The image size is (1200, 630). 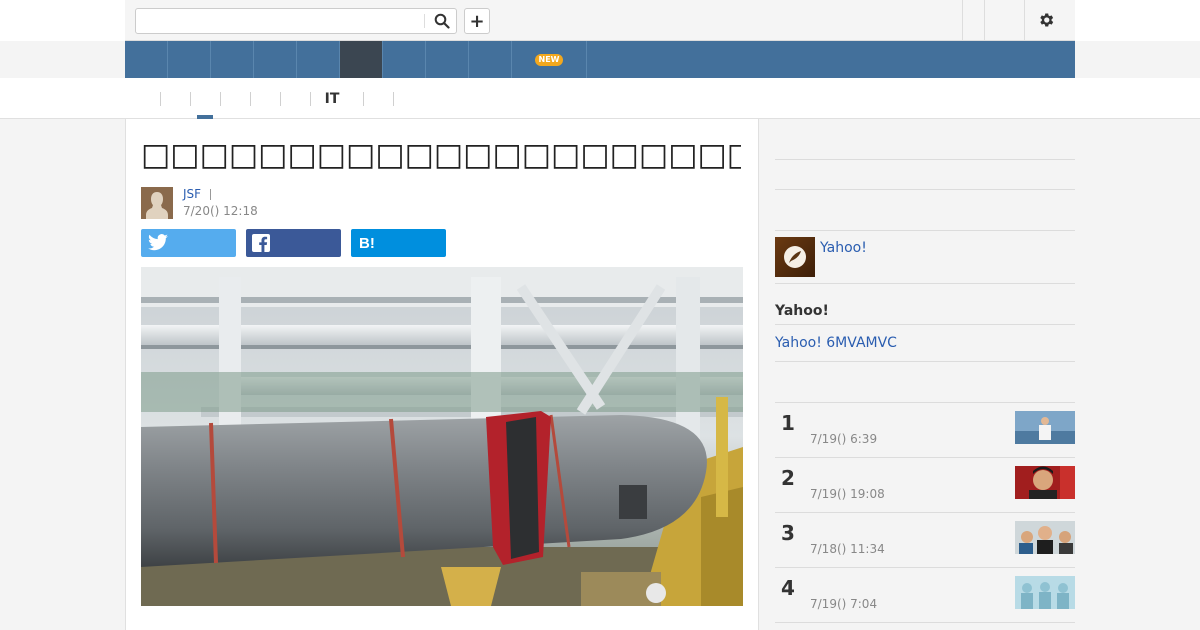 I want to click on ranking-item: 4 7/19() 7:04, so click(x=925, y=594).